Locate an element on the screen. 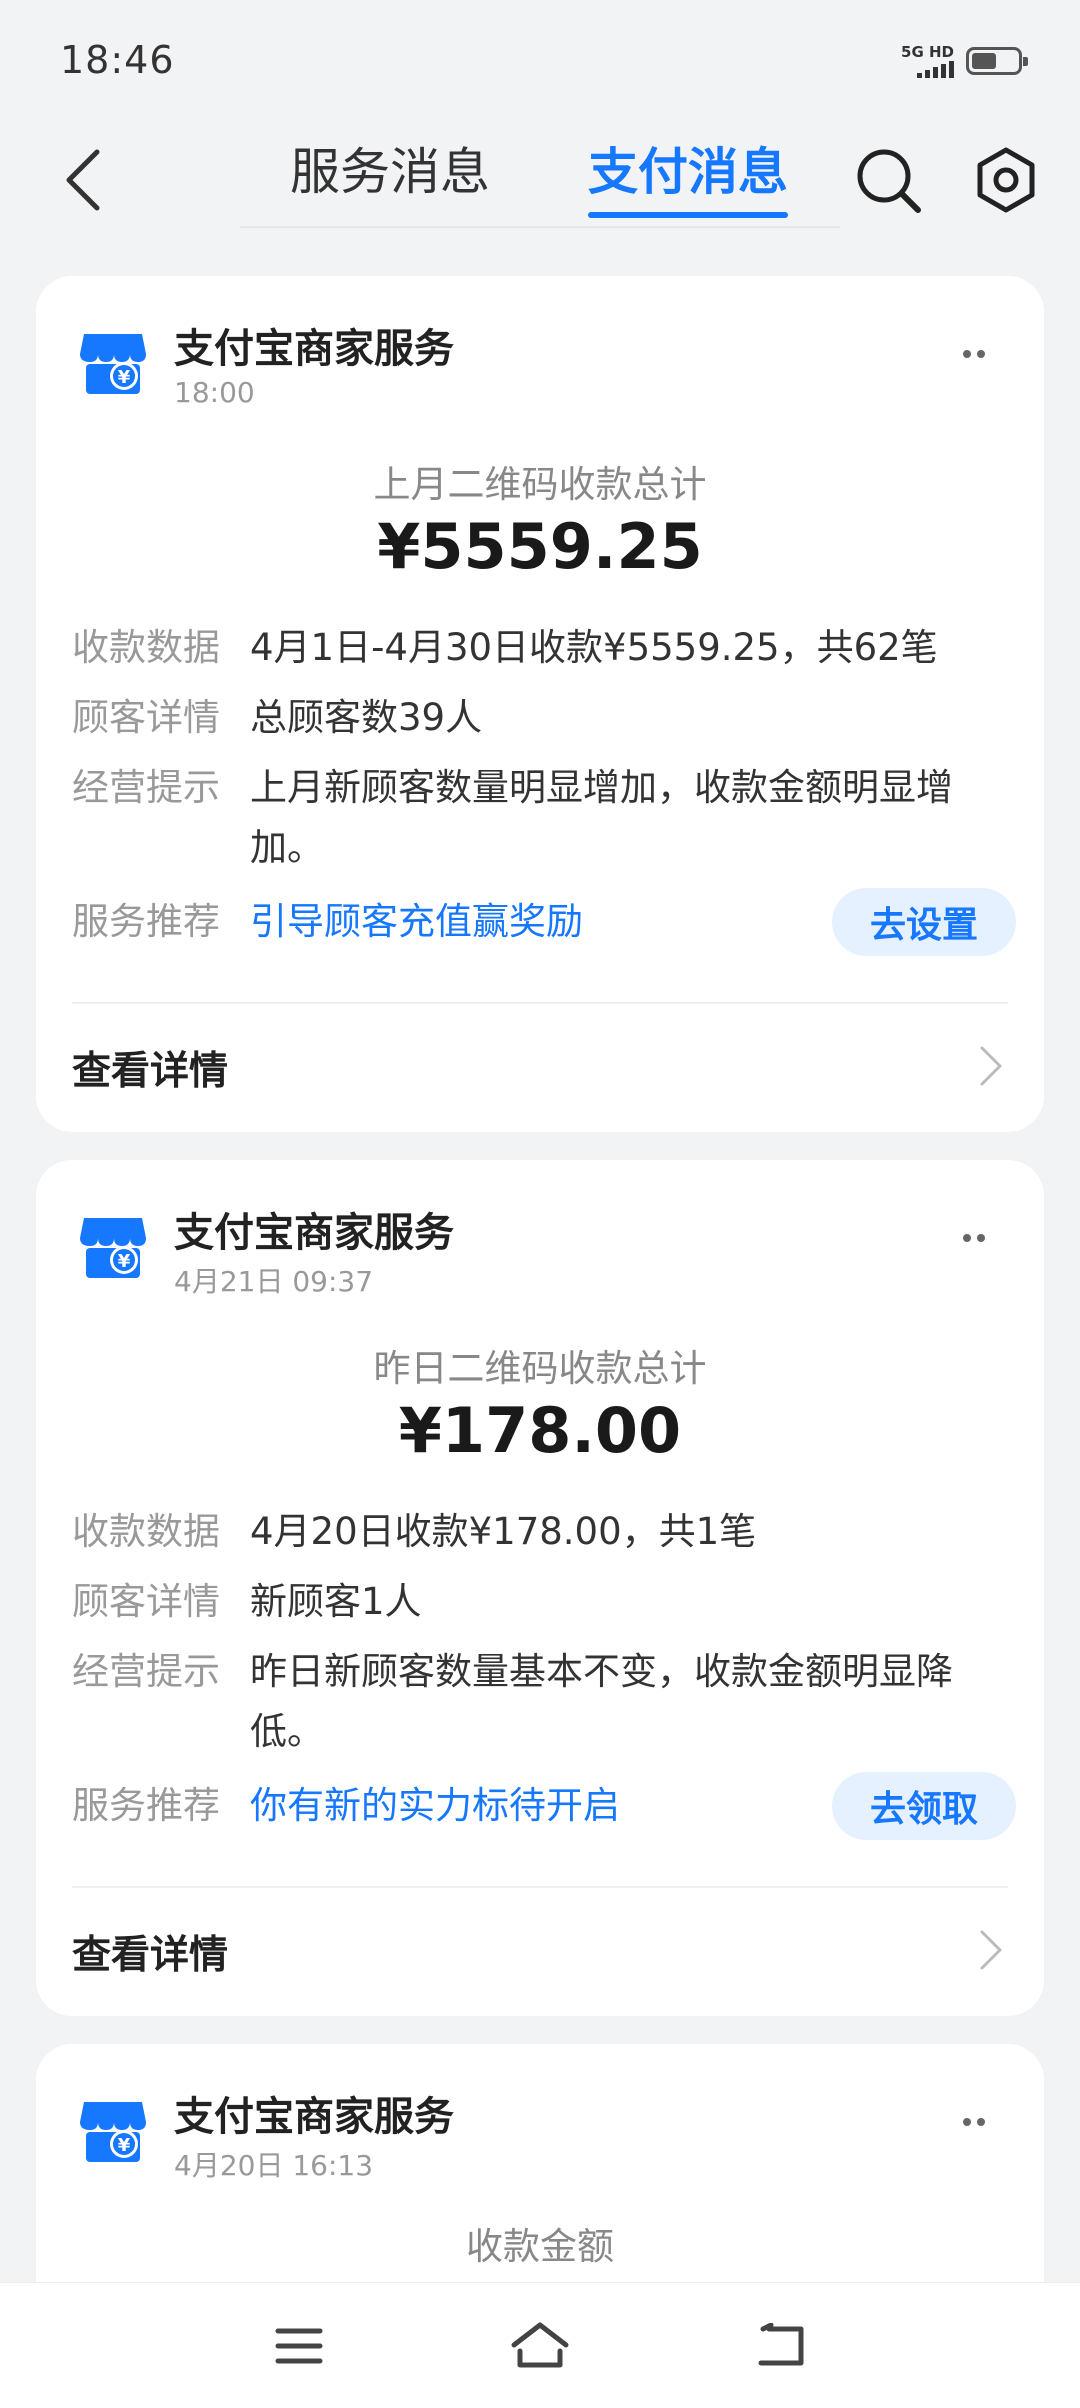 The height and width of the screenshot is (2408, 1080). info-row-tips: 经营提示 昨日新顾客数量基本不变，收款金额明显降低。 is located at coordinates (532, 1702).